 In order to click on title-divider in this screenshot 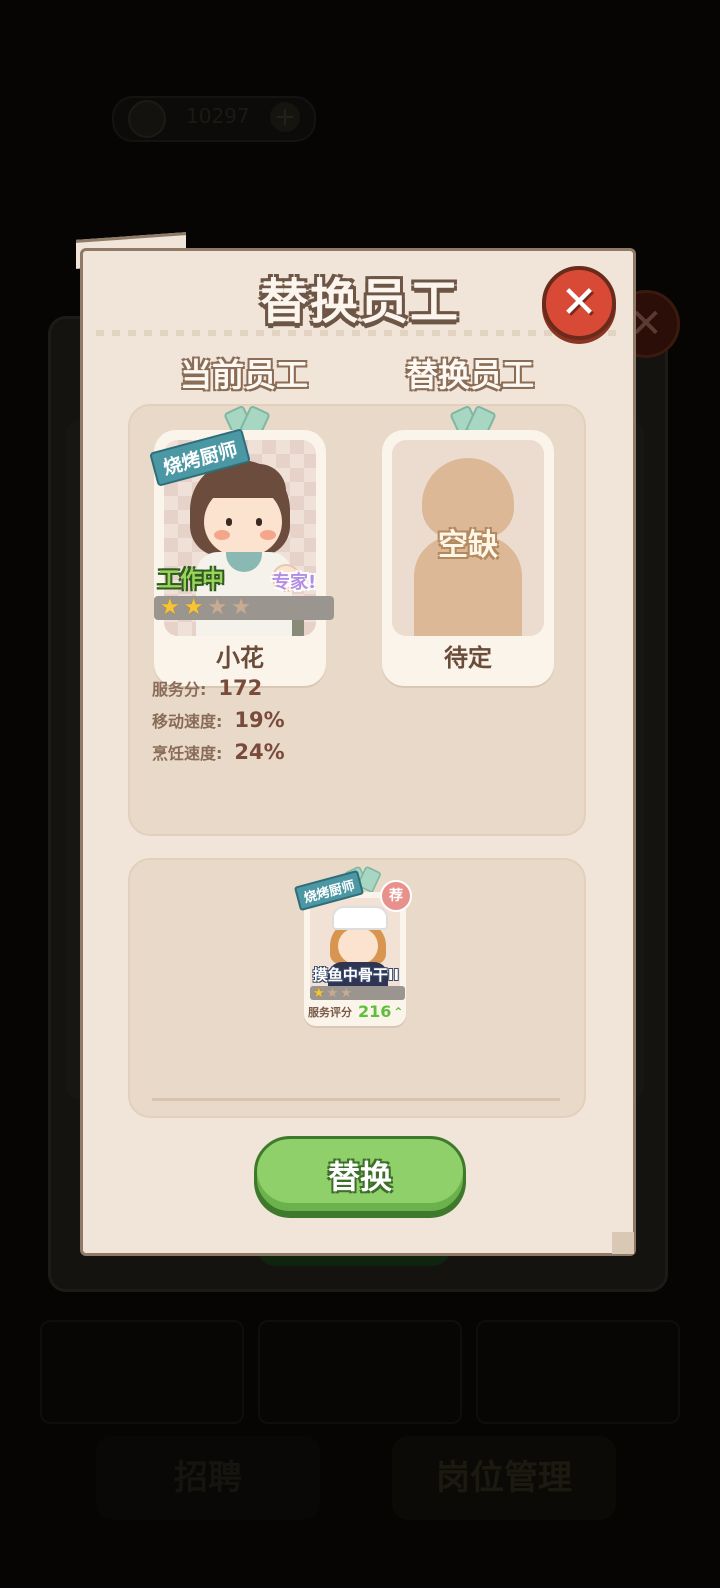, I will do `click(356, 333)`.